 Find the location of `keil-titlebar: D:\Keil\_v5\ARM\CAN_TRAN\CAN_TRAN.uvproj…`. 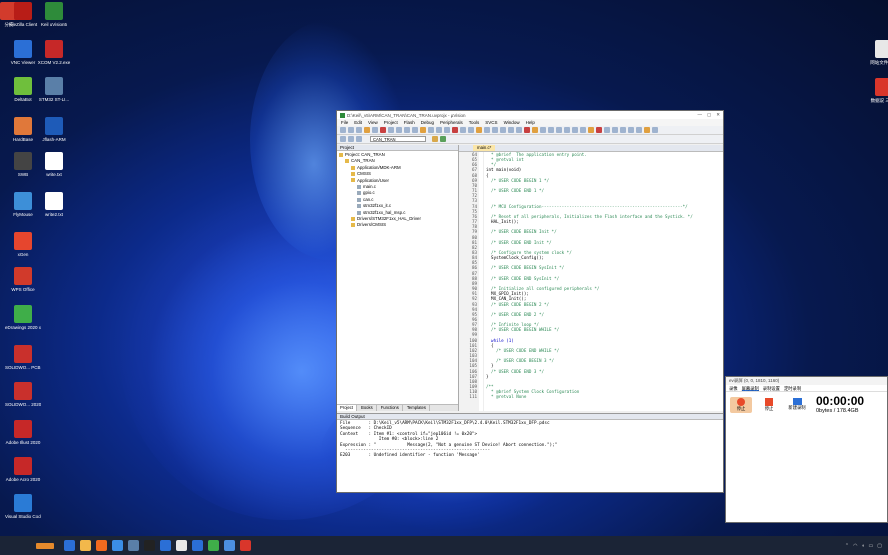

keil-titlebar: D:\Keil\_v5\ARM\CAN_TRAN\CAN_TRAN.uvproj… is located at coordinates (530, 115).